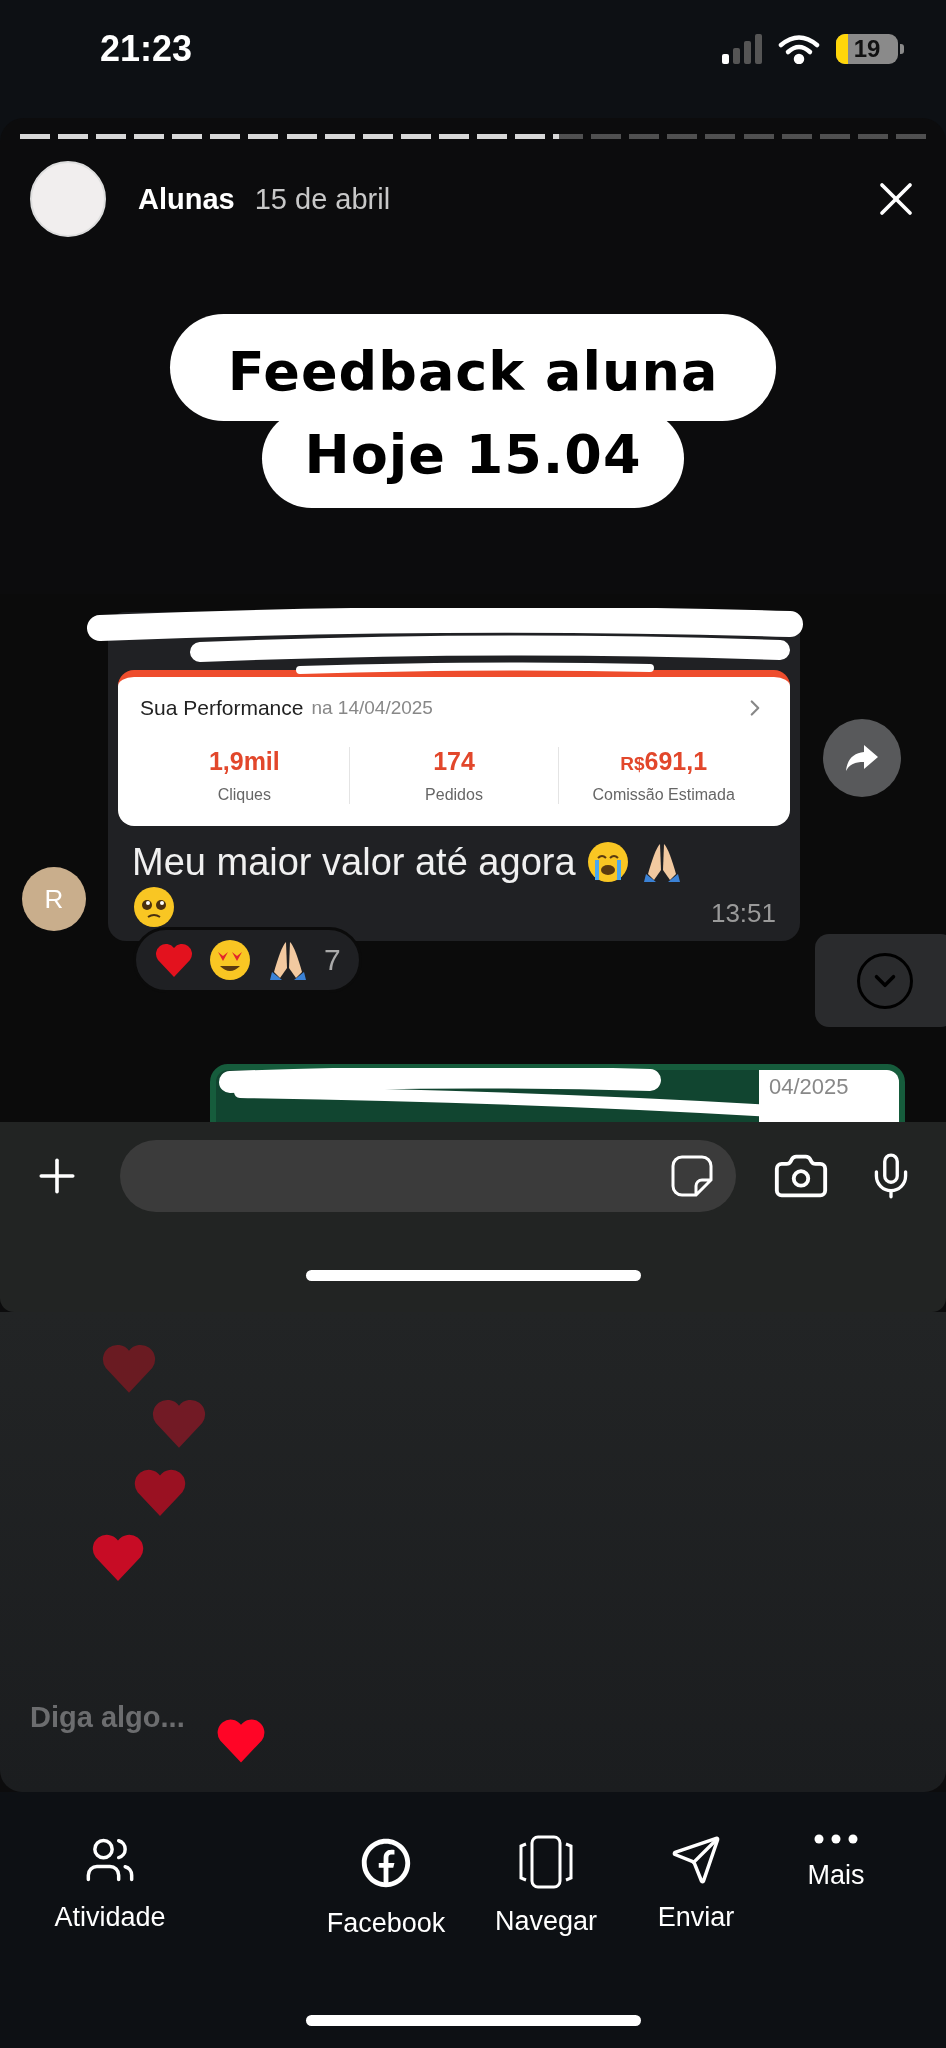  Describe the element at coordinates (664, 761) in the screenshot. I see `stat-value: R$691,1` at that location.